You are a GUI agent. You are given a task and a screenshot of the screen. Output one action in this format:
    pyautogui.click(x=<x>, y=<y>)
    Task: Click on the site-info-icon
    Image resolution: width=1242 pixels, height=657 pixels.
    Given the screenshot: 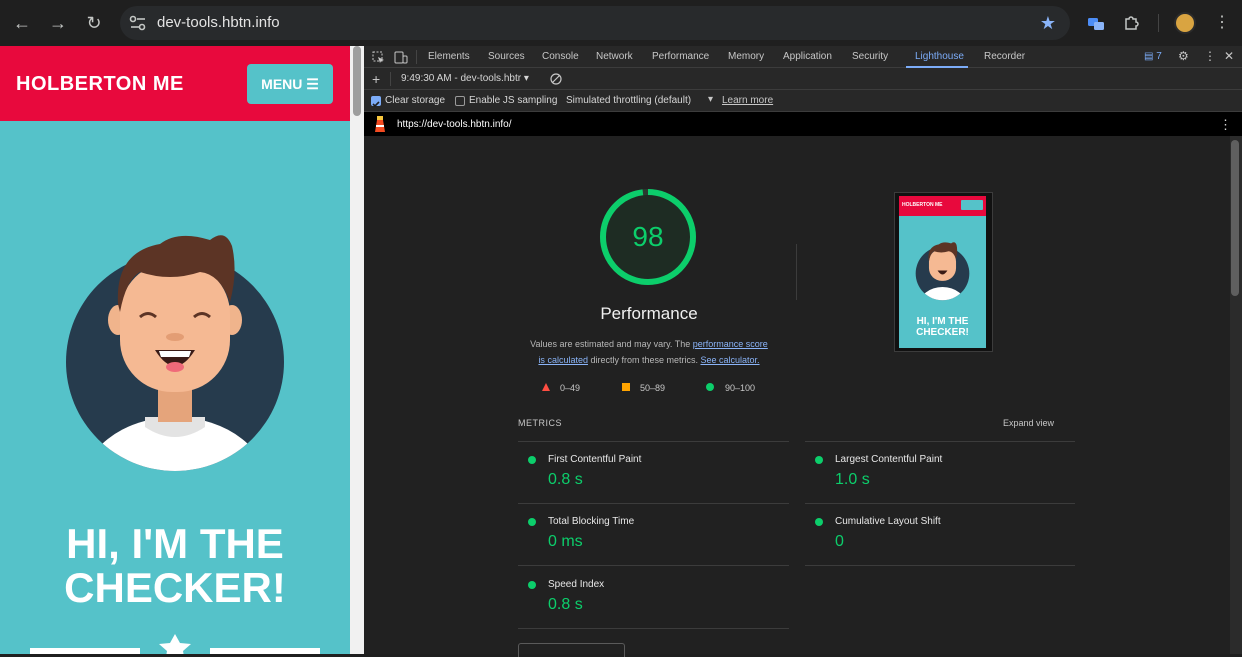 What is the action you would take?
    pyautogui.click(x=138, y=23)
    